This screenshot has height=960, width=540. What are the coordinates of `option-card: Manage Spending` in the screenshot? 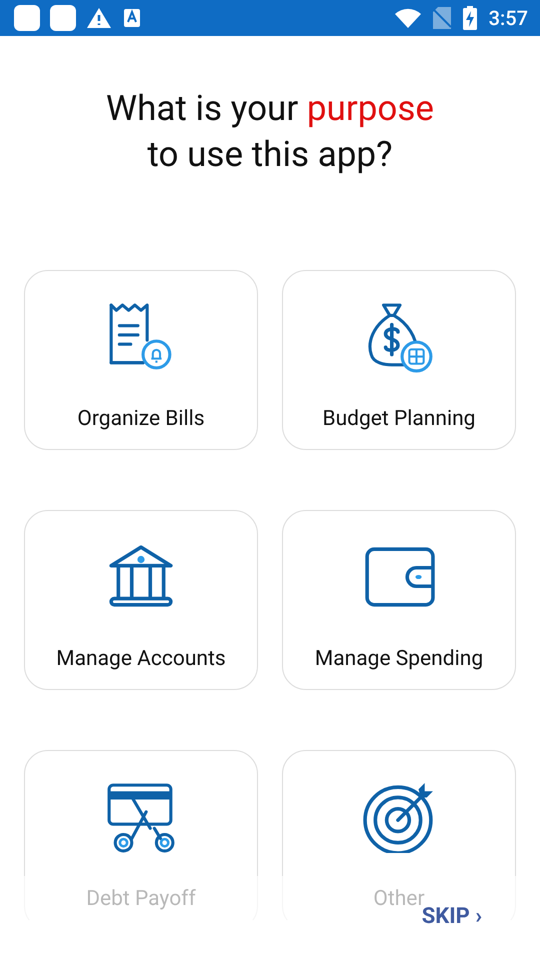 It's located at (399, 600).